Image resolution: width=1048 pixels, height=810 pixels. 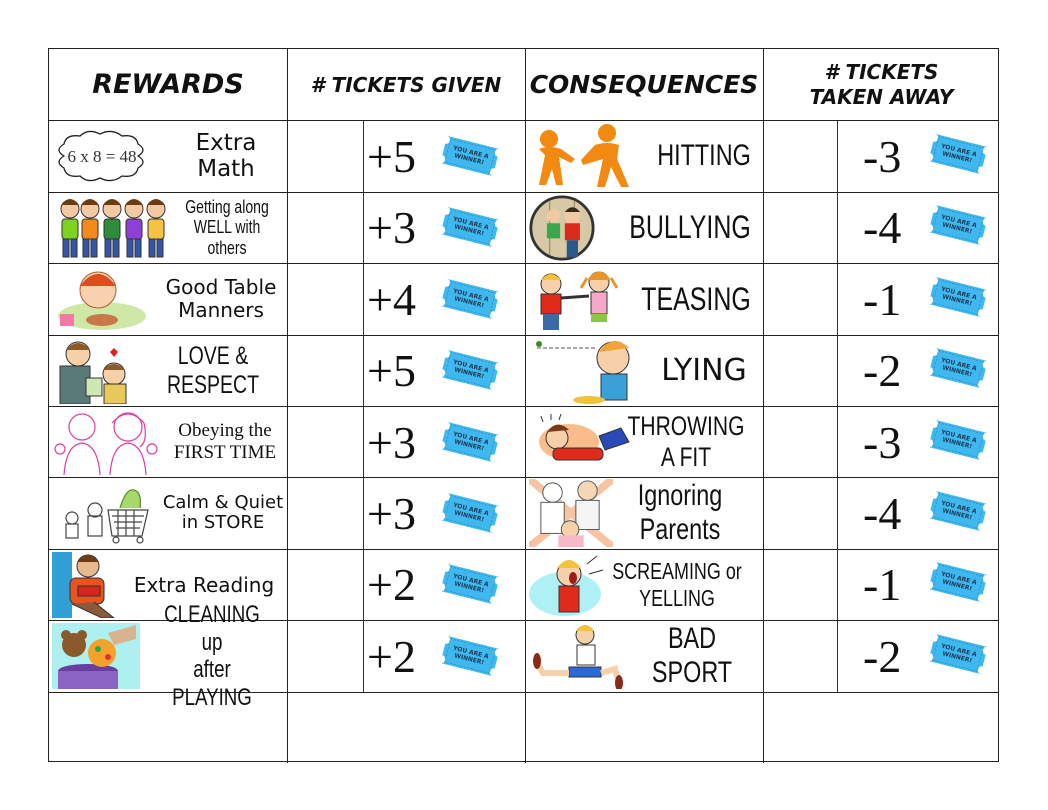 What do you see at coordinates (586, 156) in the screenshot?
I see `figures-hitting-icon` at bounding box center [586, 156].